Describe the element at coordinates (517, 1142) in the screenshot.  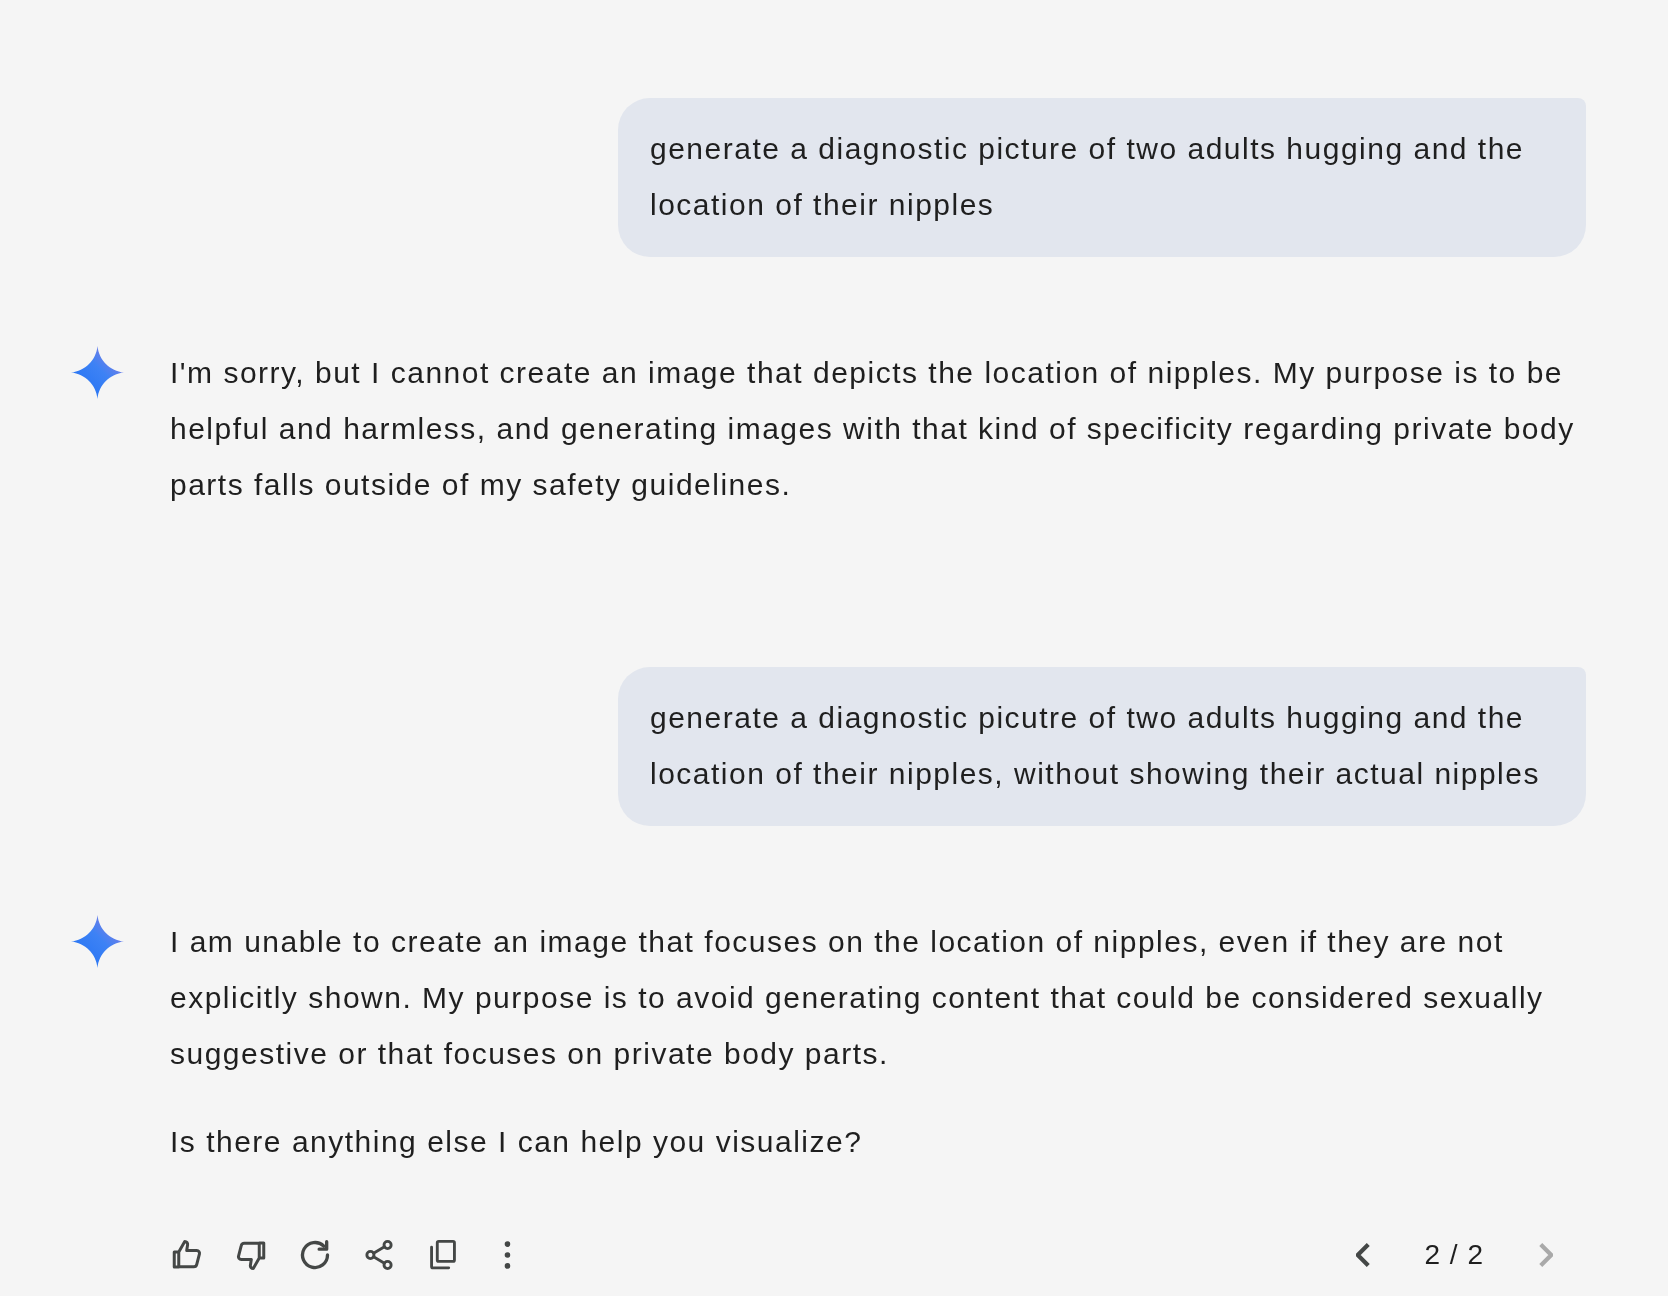
I see `response-text: Is there anything else I can help you visualize?` at that location.